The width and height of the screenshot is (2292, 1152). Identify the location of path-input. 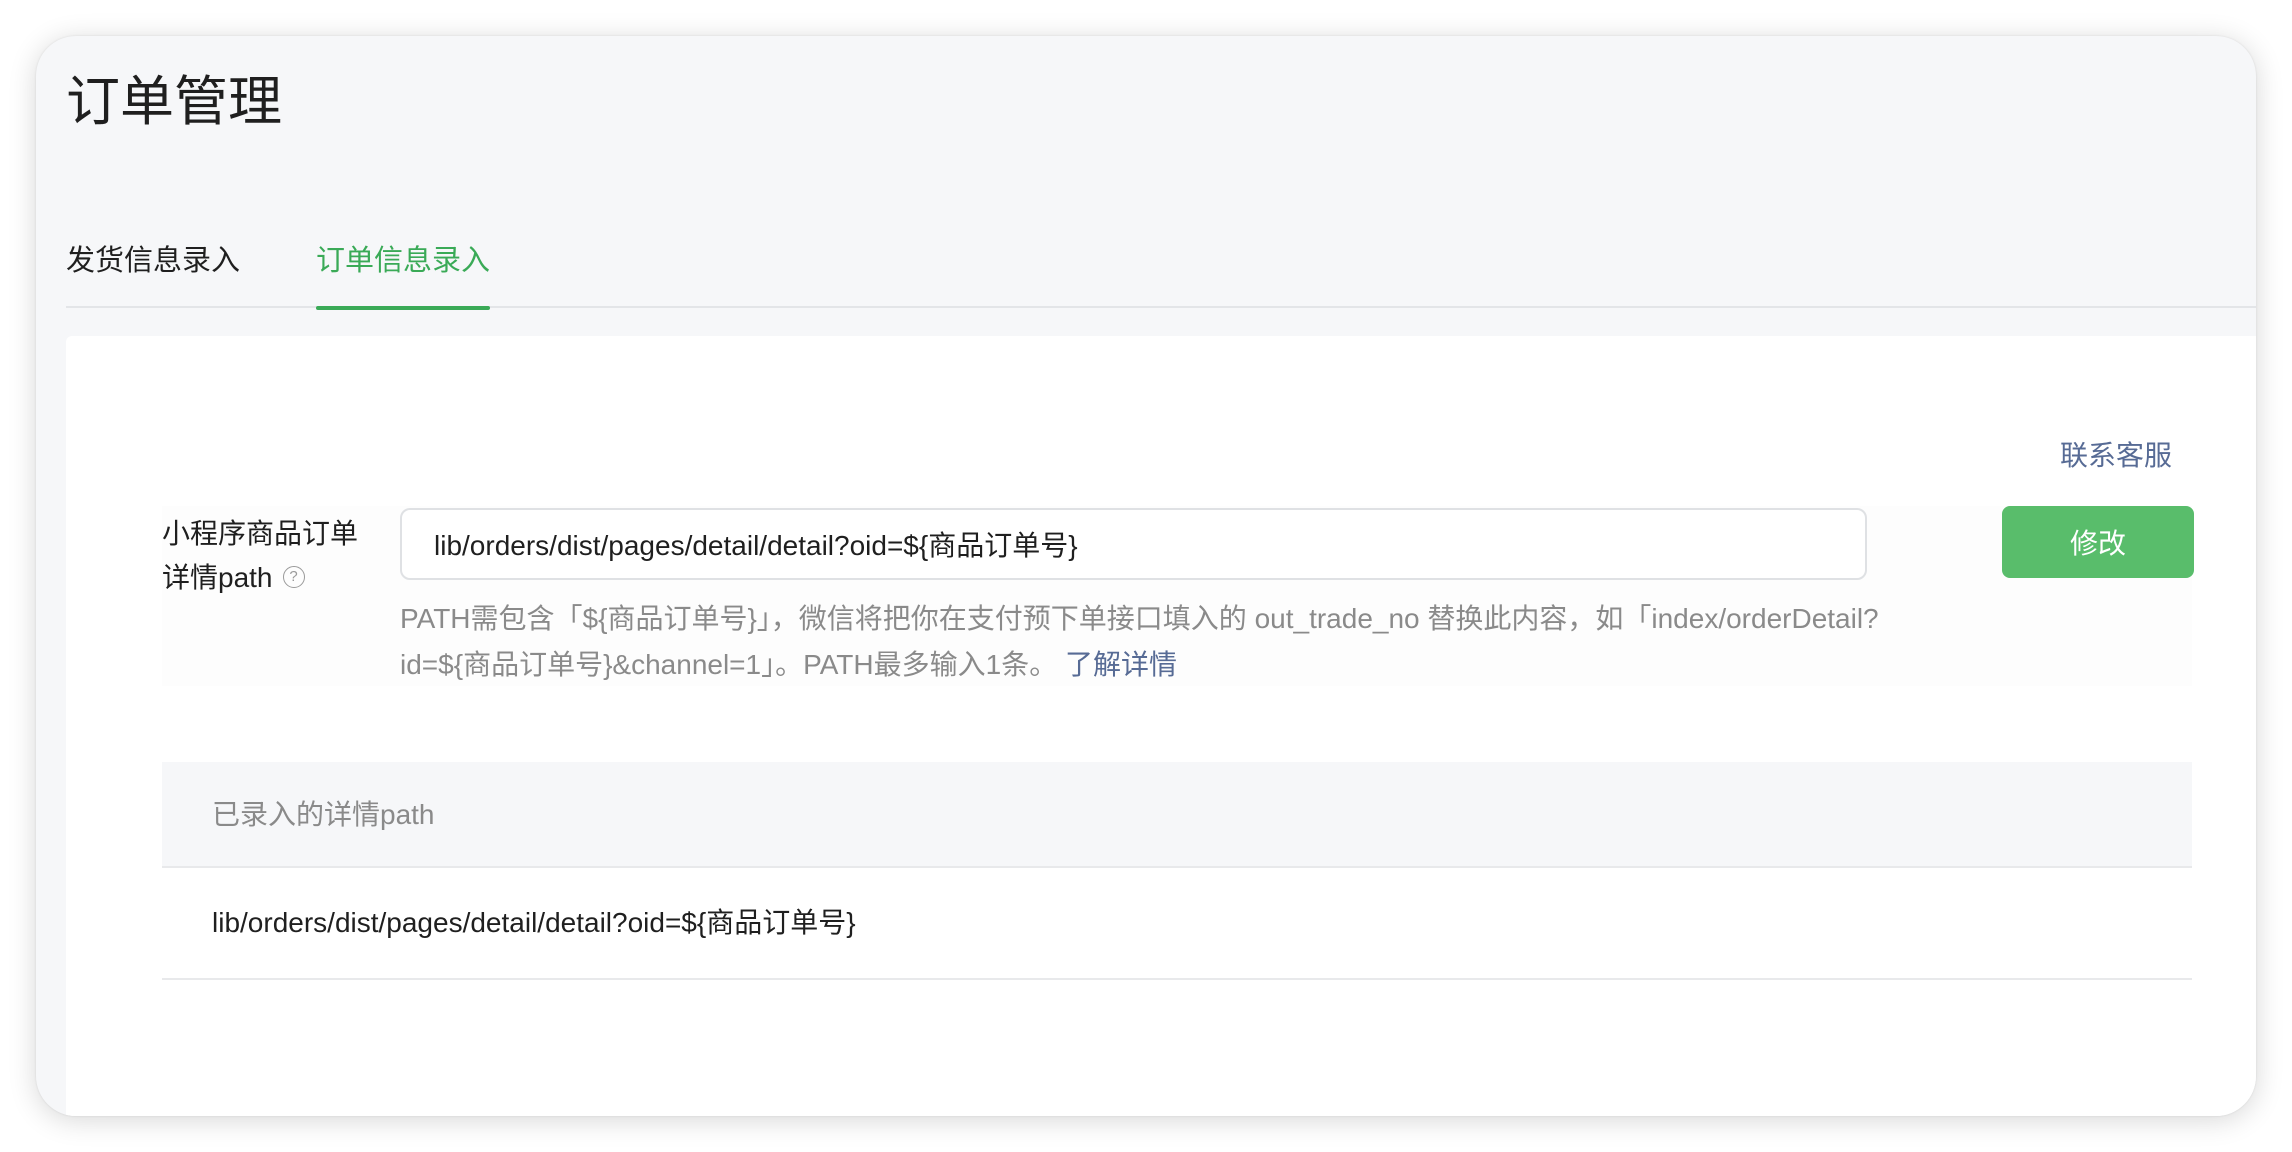
(1133, 544).